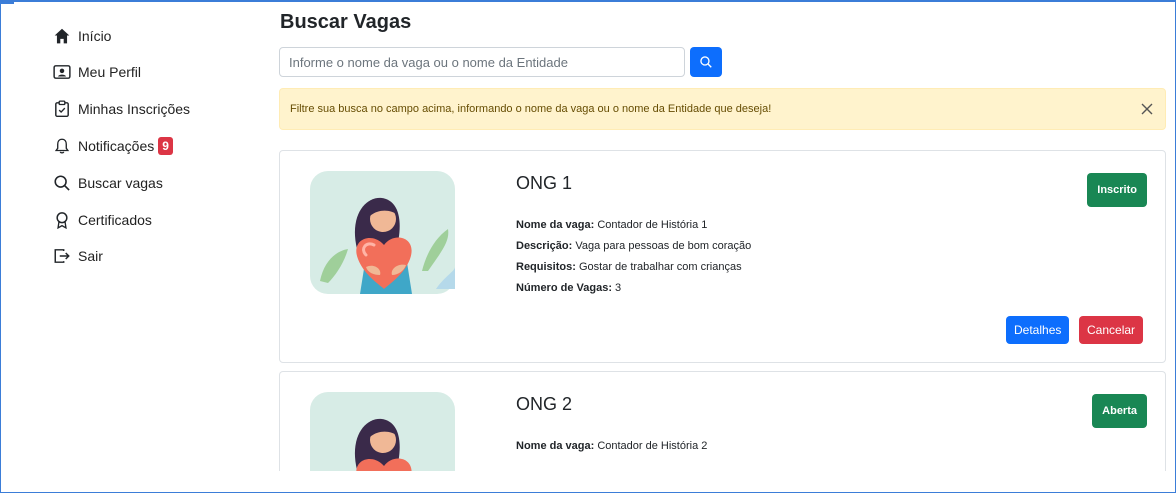 The image size is (1176, 493). I want to click on sidebar-item-sair: Sair, so click(77, 256).